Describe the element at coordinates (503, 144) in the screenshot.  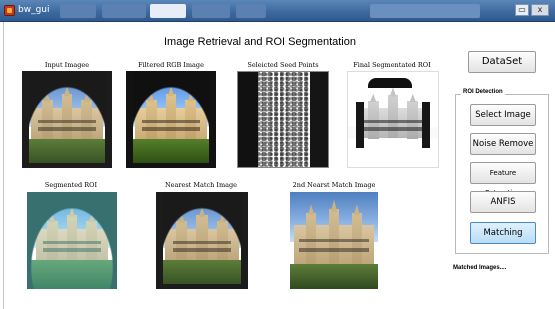
I see `noise-remove-button: Noise Remove` at that location.